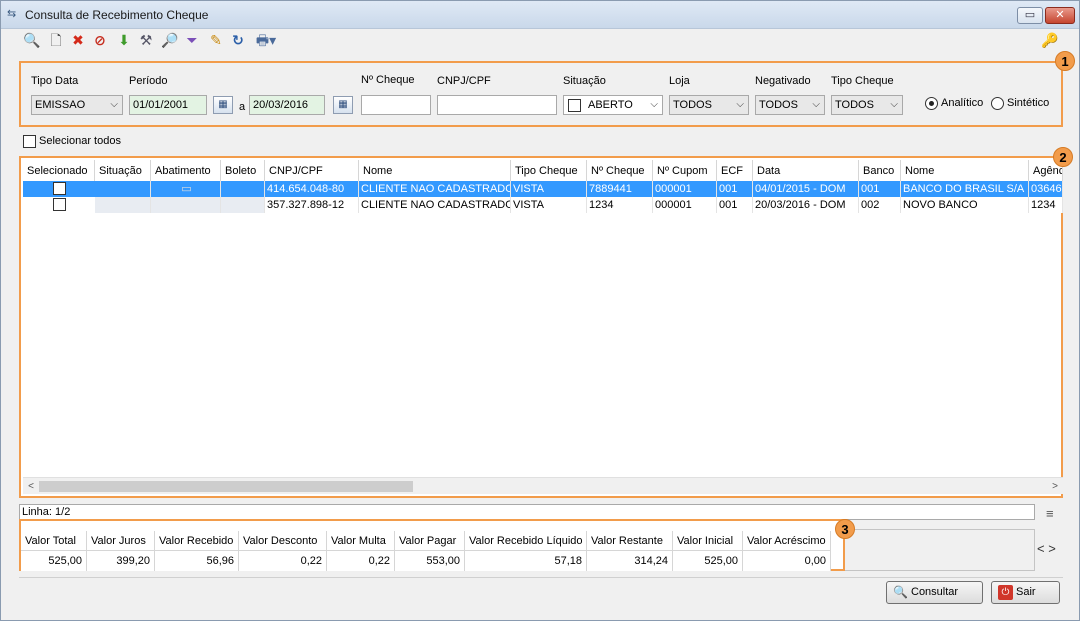 The height and width of the screenshot is (621, 1080). What do you see at coordinates (124, 40) in the screenshot?
I see `download-icon: ⬇` at bounding box center [124, 40].